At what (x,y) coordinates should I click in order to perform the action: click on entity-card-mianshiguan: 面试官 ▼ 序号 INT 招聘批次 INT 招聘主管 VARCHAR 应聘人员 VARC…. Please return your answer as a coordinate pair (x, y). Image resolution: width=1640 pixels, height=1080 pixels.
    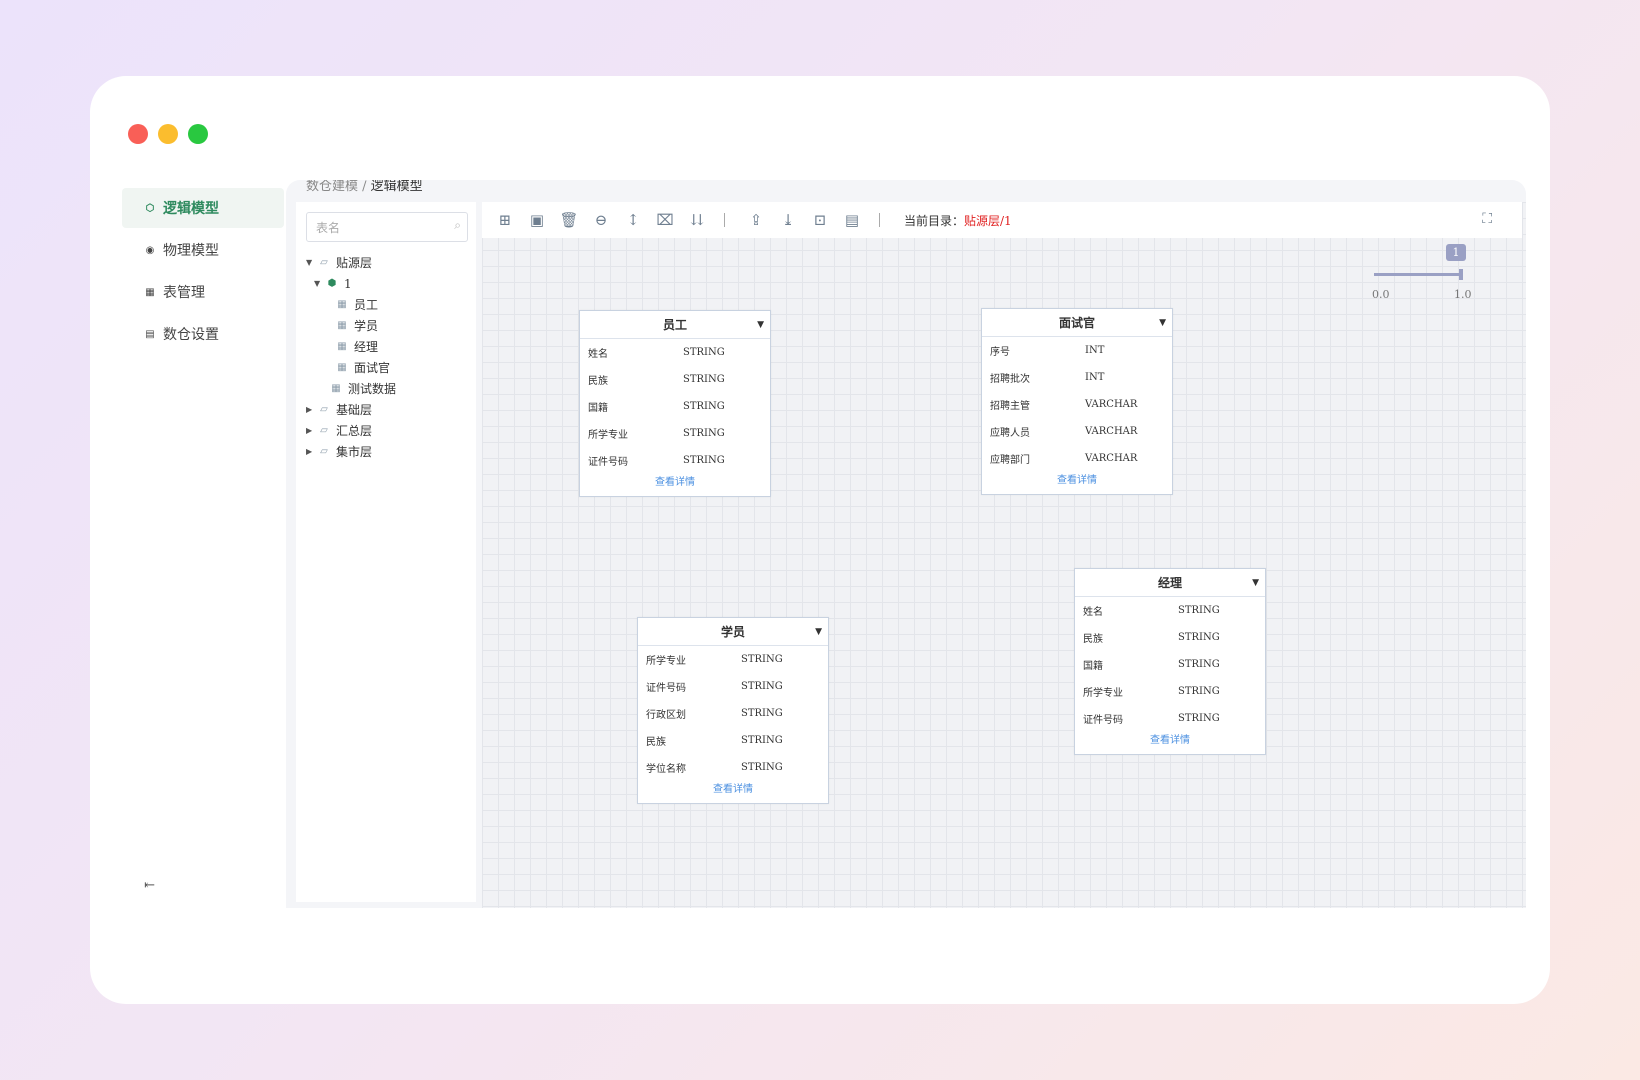
    Looking at the image, I should click on (1077, 401).